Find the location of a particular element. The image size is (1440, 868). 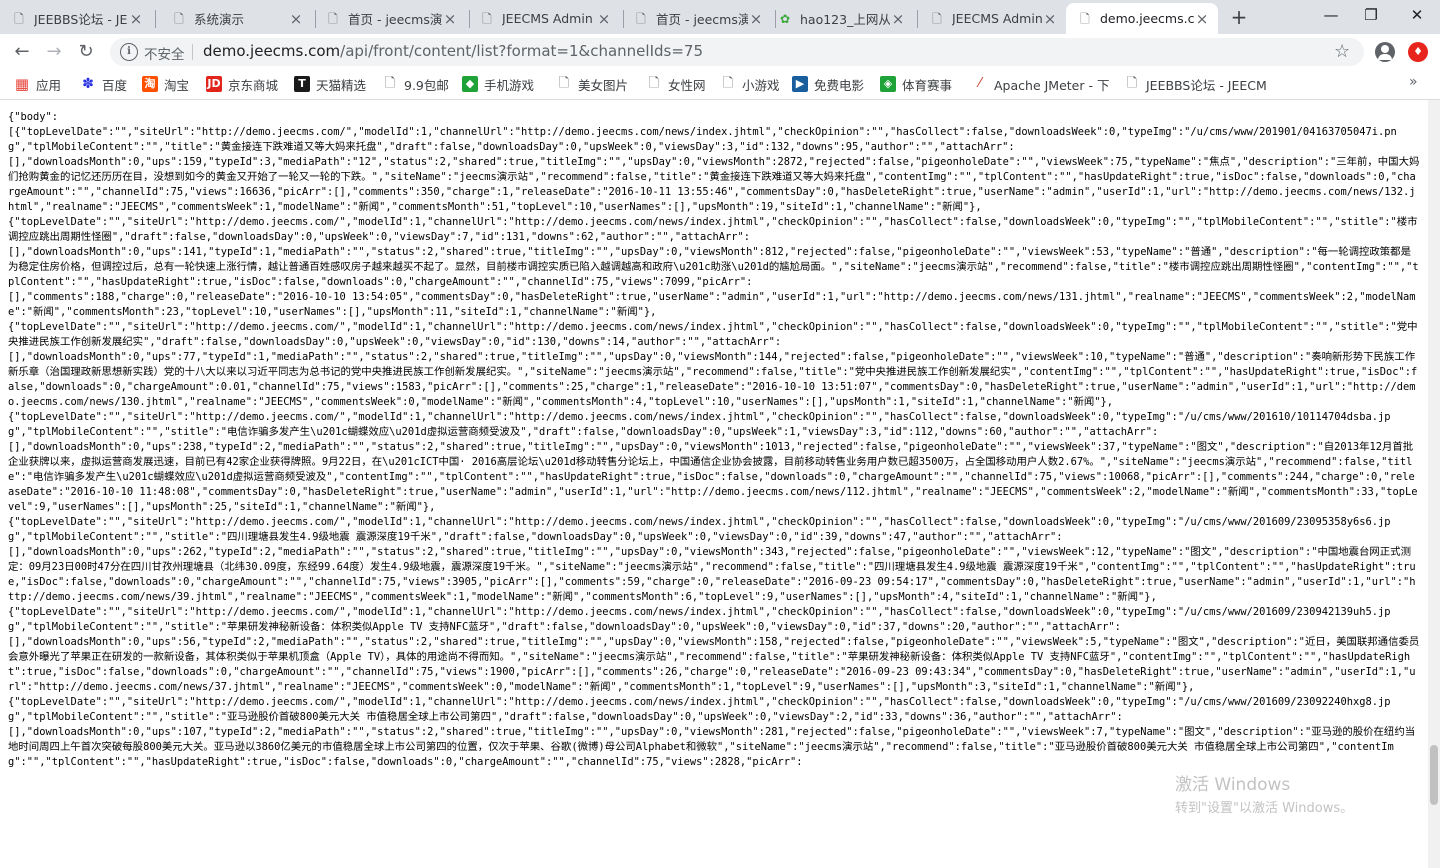

bookmark-label: 体育赛事 is located at coordinates (927, 85).